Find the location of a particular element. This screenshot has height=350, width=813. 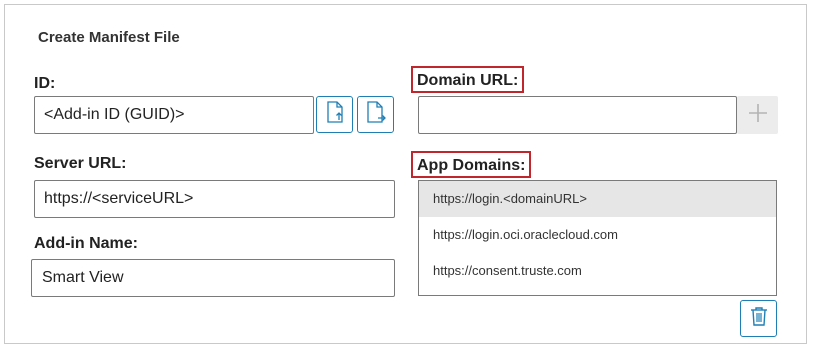

trash-icon is located at coordinates (759, 318).